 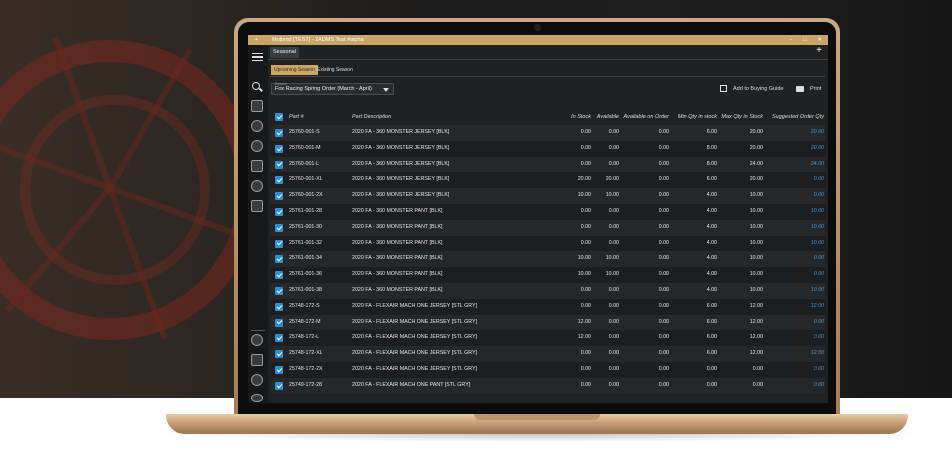 I want to click on printer-icon, so click(x=800, y=88).